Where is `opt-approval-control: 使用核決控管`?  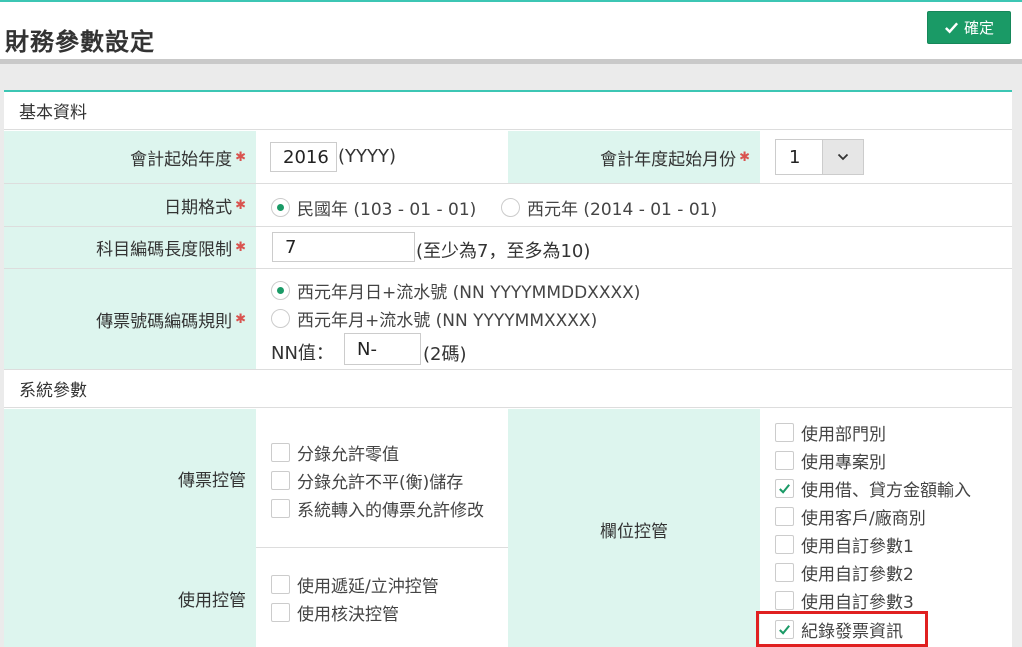 opt-approval-control: 使用核決控管 is located at coordinates (335, 612).